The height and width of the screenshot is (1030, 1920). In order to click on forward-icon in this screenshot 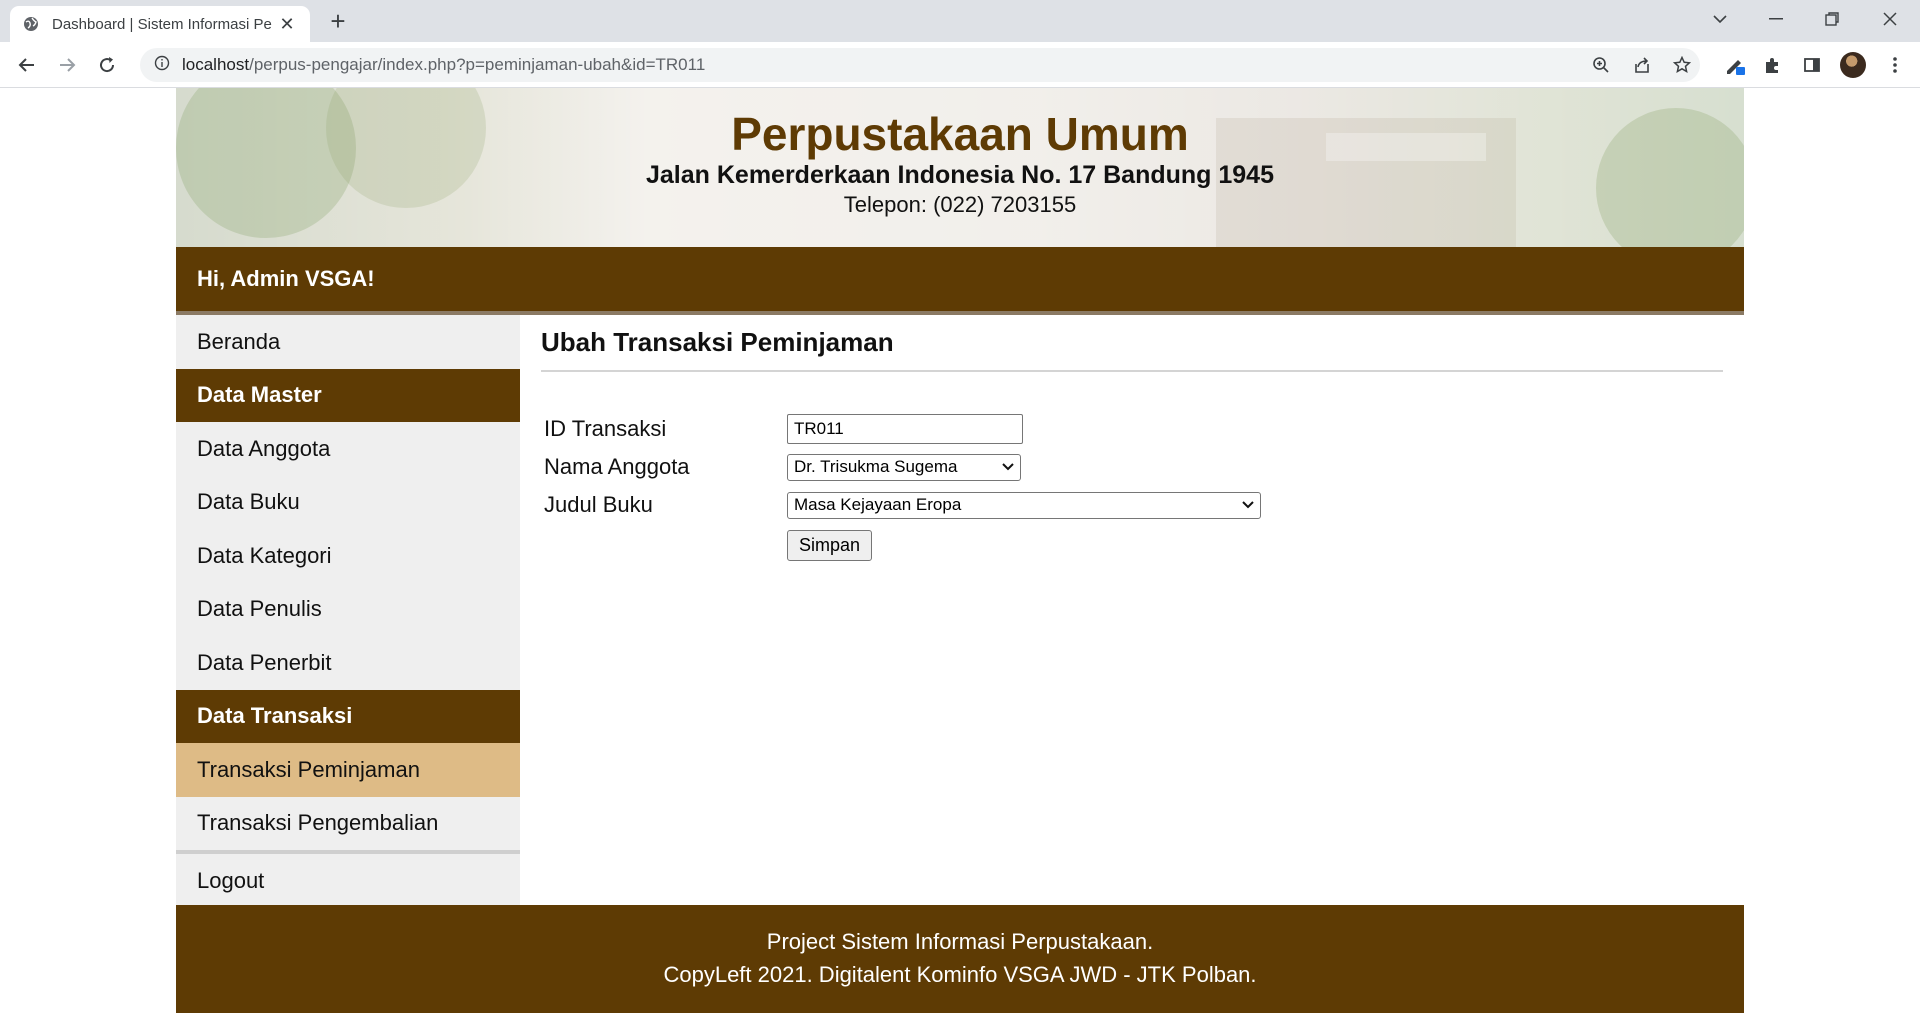, I will do `click(67, 65)`.